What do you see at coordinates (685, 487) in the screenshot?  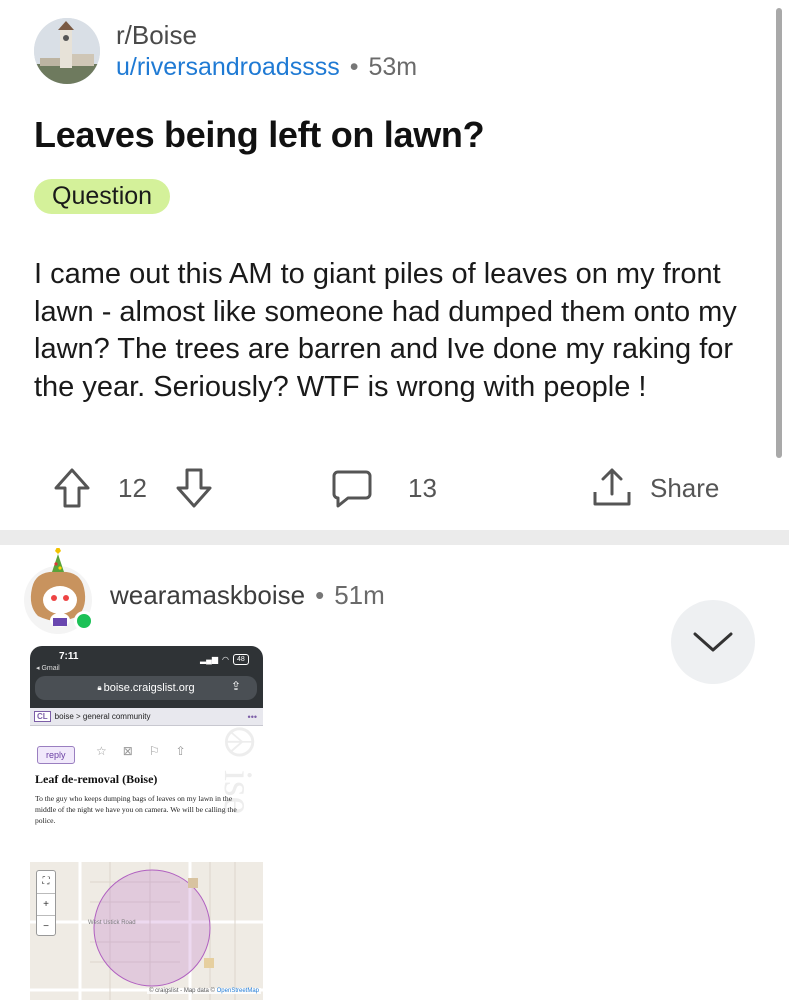 I see `share-label: Share` at bounding box center [685, 487].